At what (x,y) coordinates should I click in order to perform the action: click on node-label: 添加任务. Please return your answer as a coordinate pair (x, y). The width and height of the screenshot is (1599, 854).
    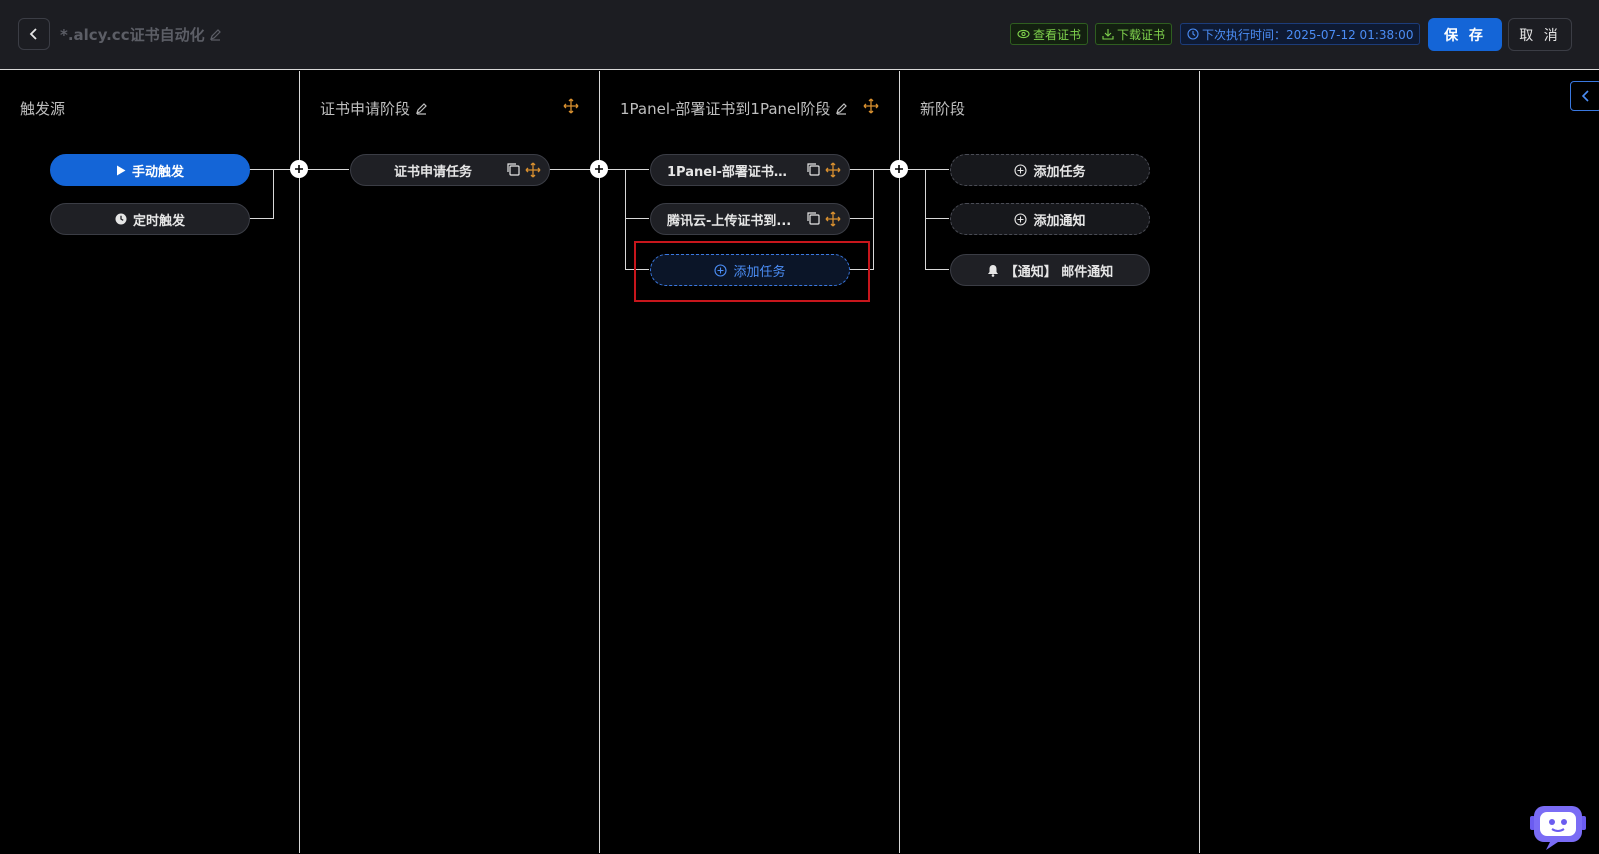
    Looking at the image, I should click on (1059, 172).